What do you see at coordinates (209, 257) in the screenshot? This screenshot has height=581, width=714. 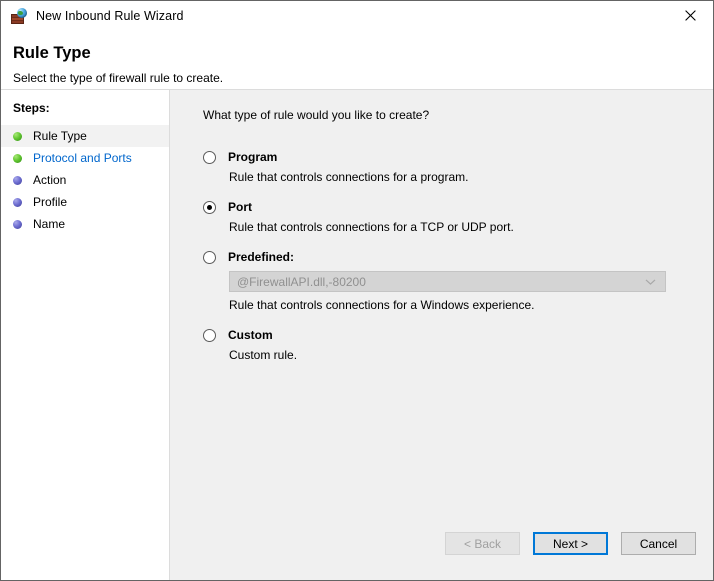 I see `radio-predefined` at bounding box center [209, 257].